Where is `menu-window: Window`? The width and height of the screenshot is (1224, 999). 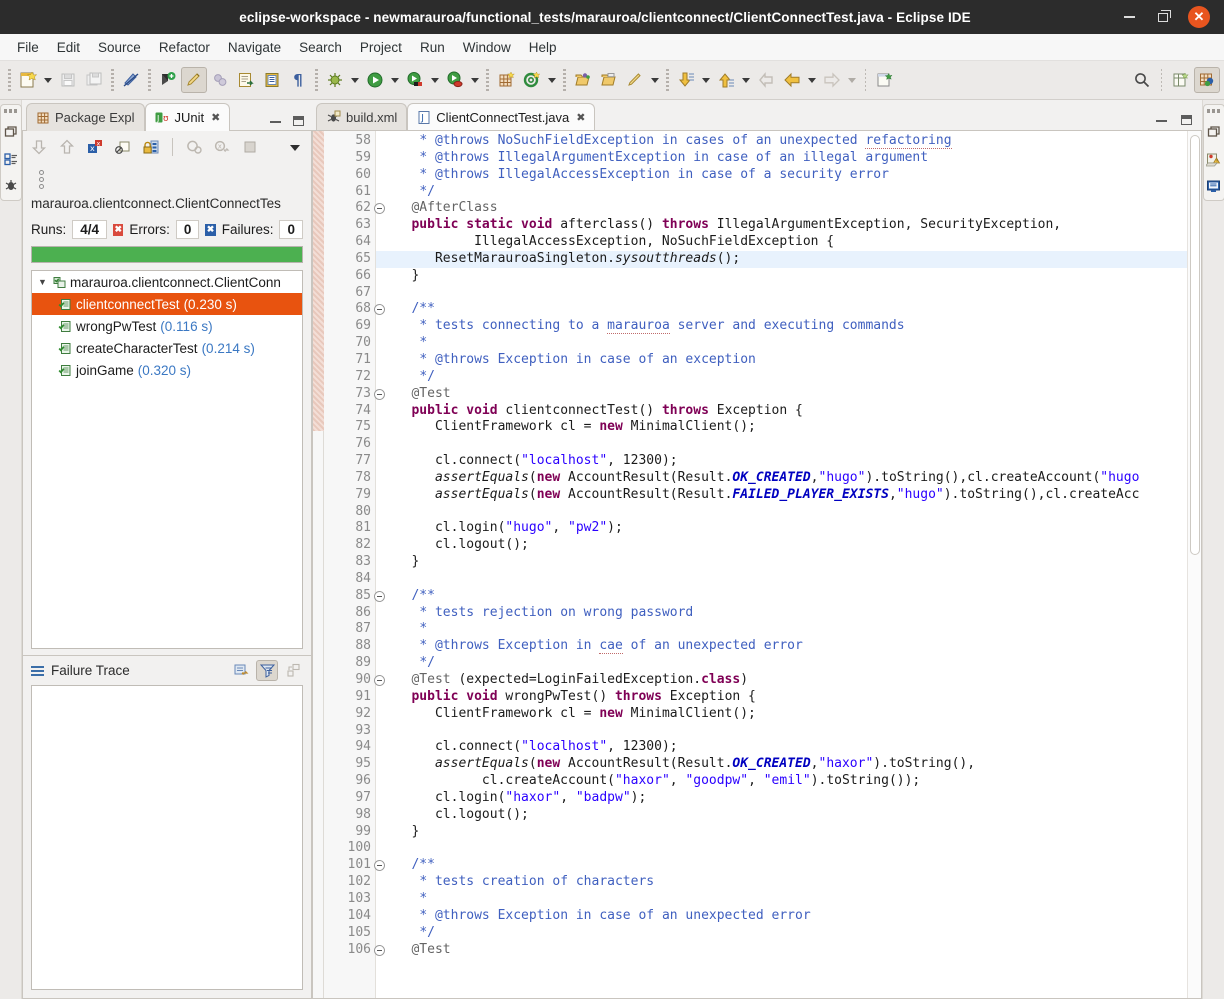 menu-window: Window is located at coordinates (487, 47).